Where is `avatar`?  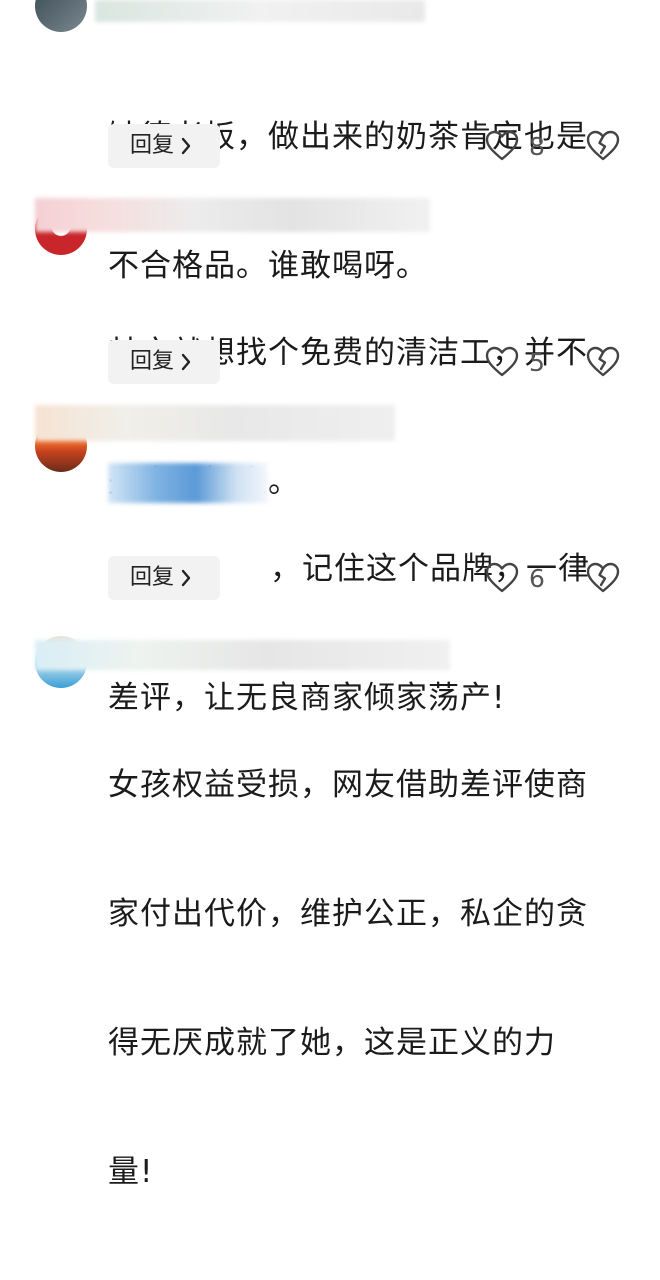 avatar is located at coordinates (61, 16).